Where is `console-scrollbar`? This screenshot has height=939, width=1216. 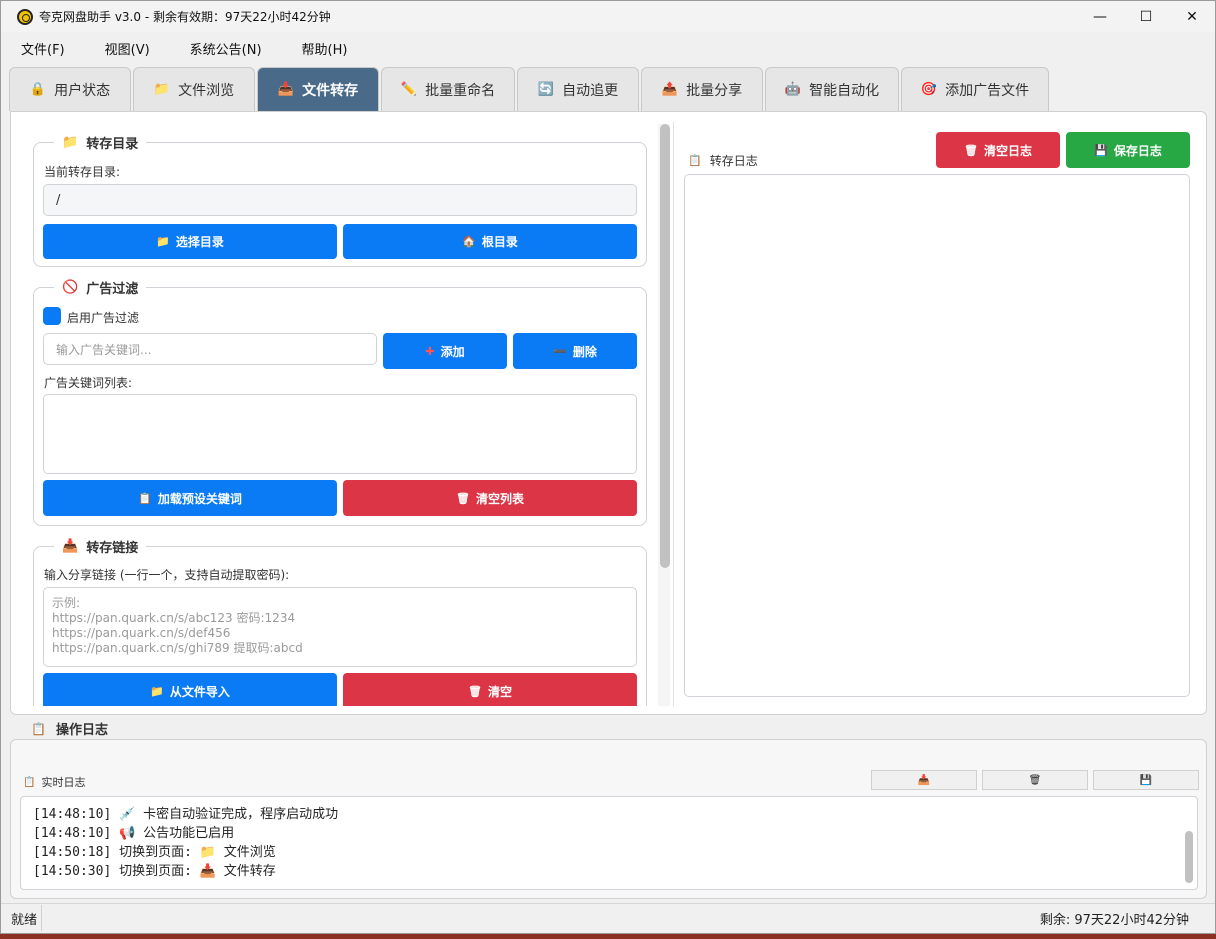 console-scrollbar is located at coordinates (1189, 844).